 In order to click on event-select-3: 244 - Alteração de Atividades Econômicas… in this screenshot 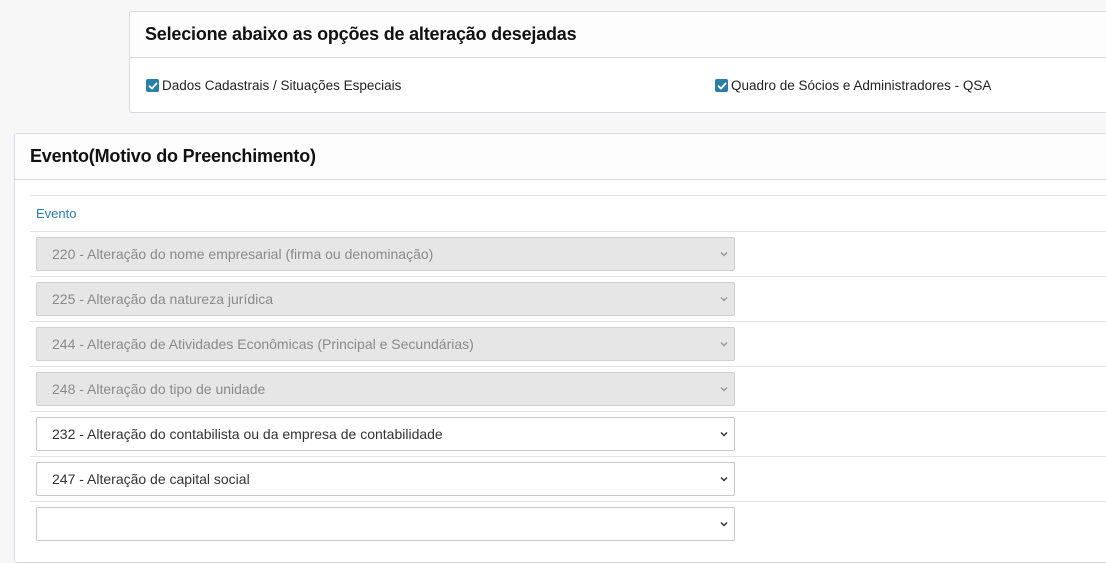, I will do `click(385, 344)`.